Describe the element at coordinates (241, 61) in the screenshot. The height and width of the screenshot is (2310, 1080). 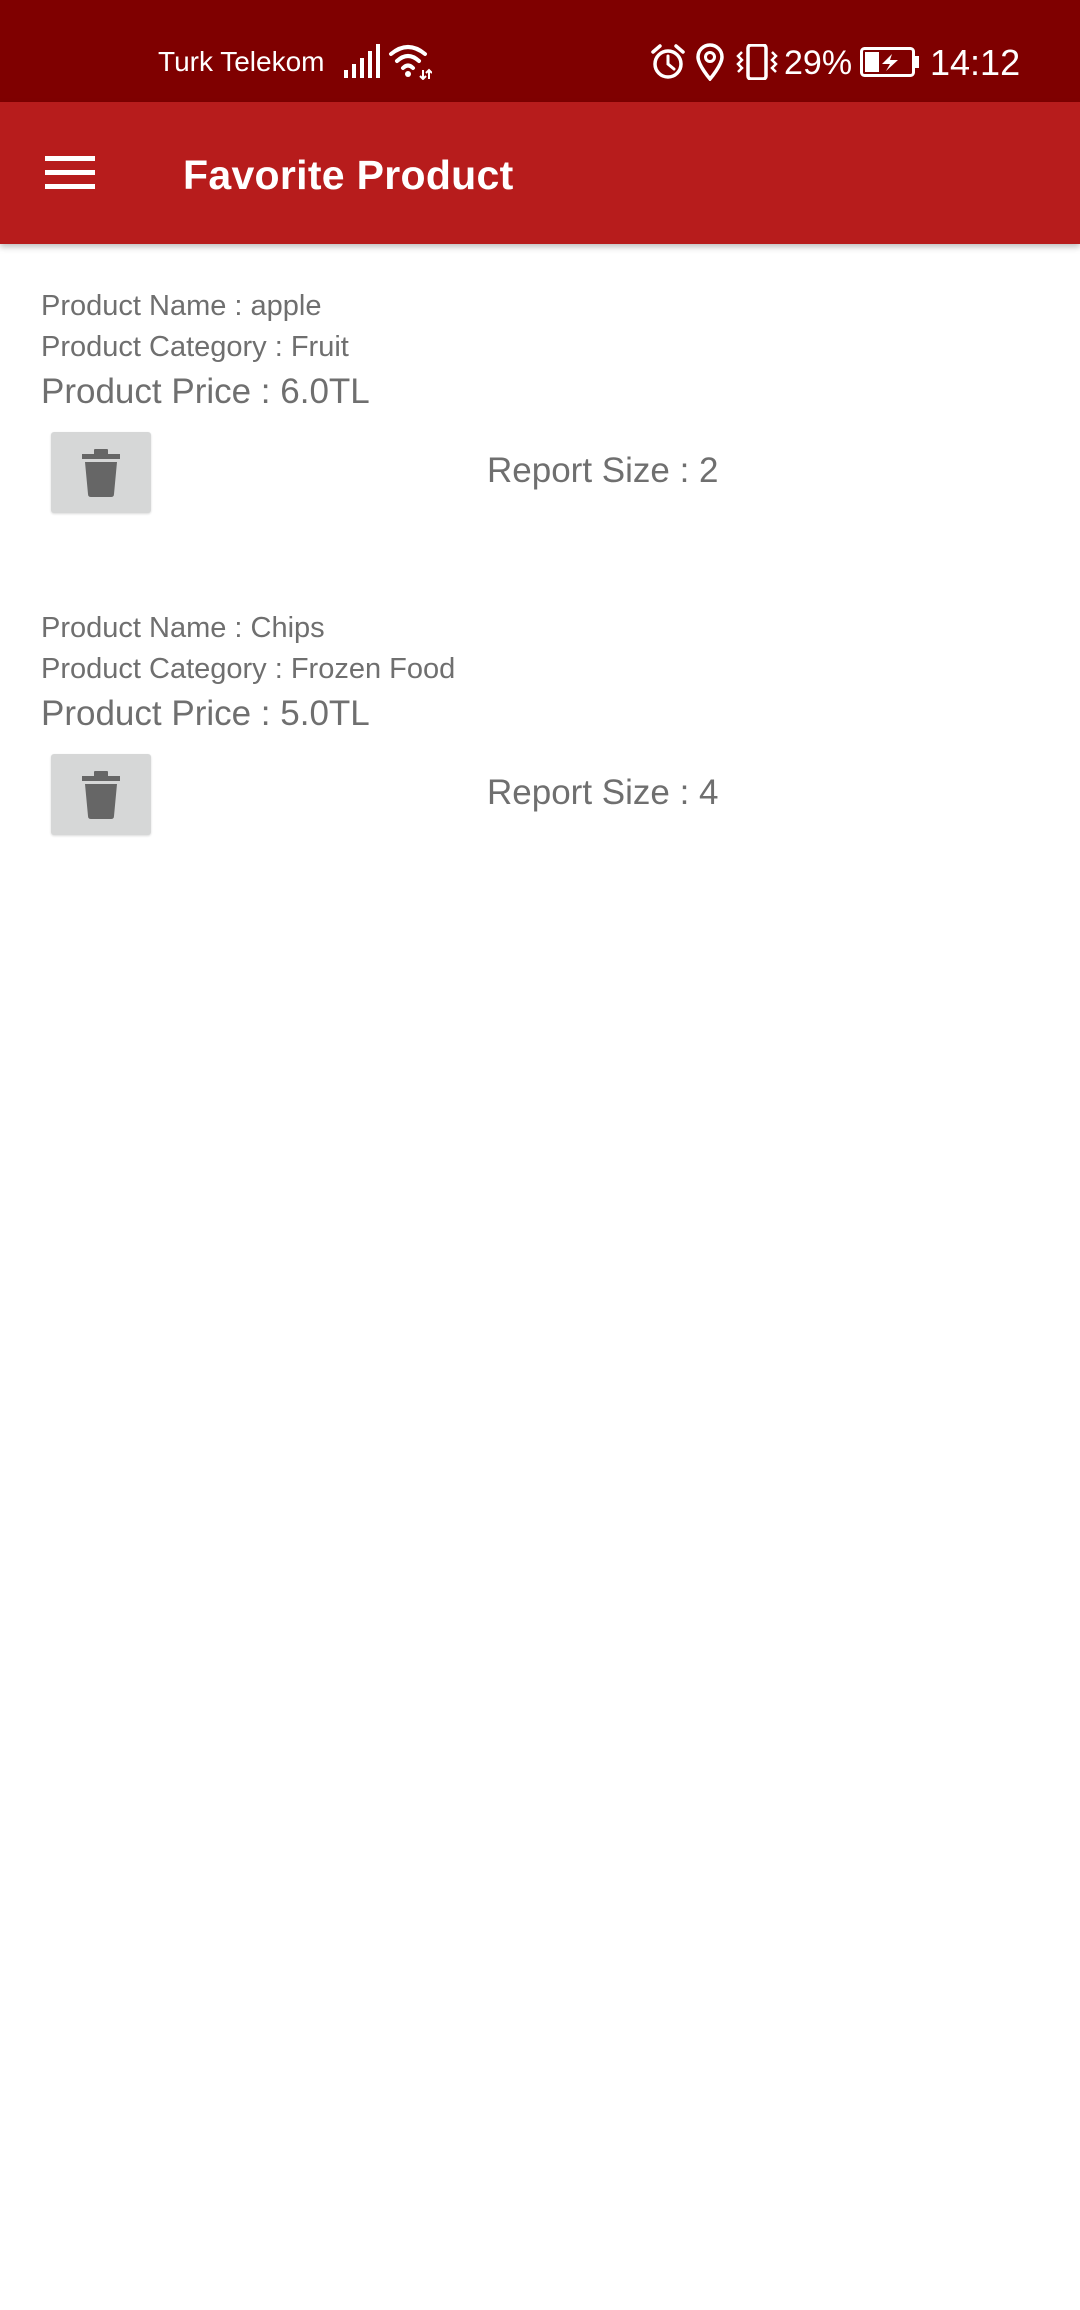
I see `carrier-name: Turk Telekom` at that location.